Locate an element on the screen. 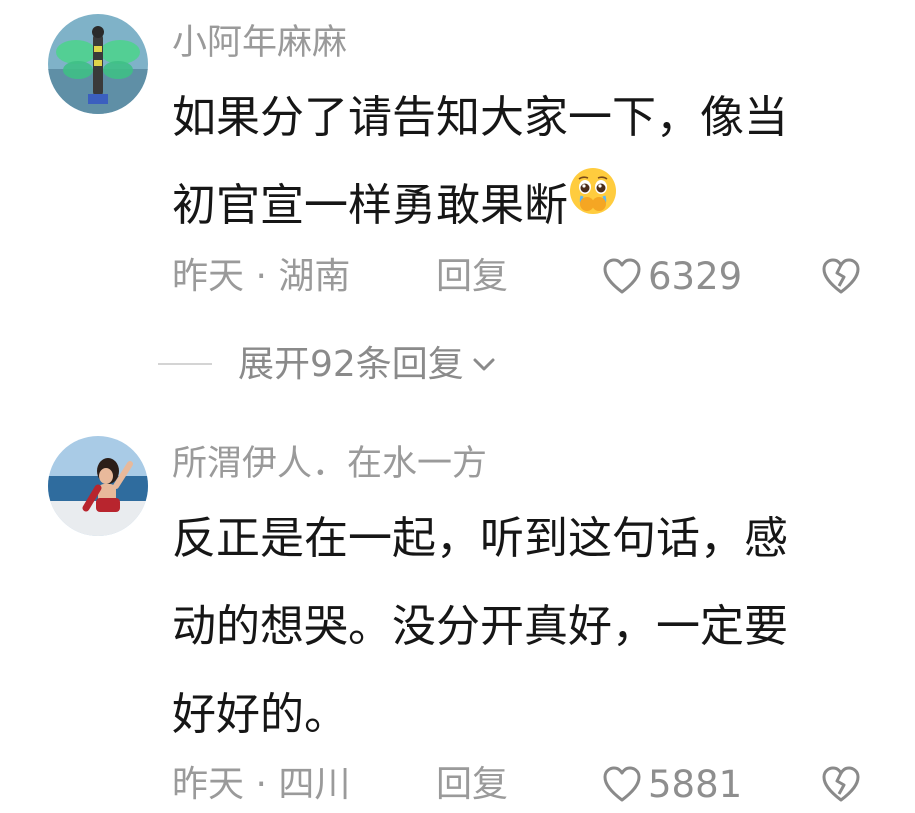  divider-line is located at coordinates (185, 364).